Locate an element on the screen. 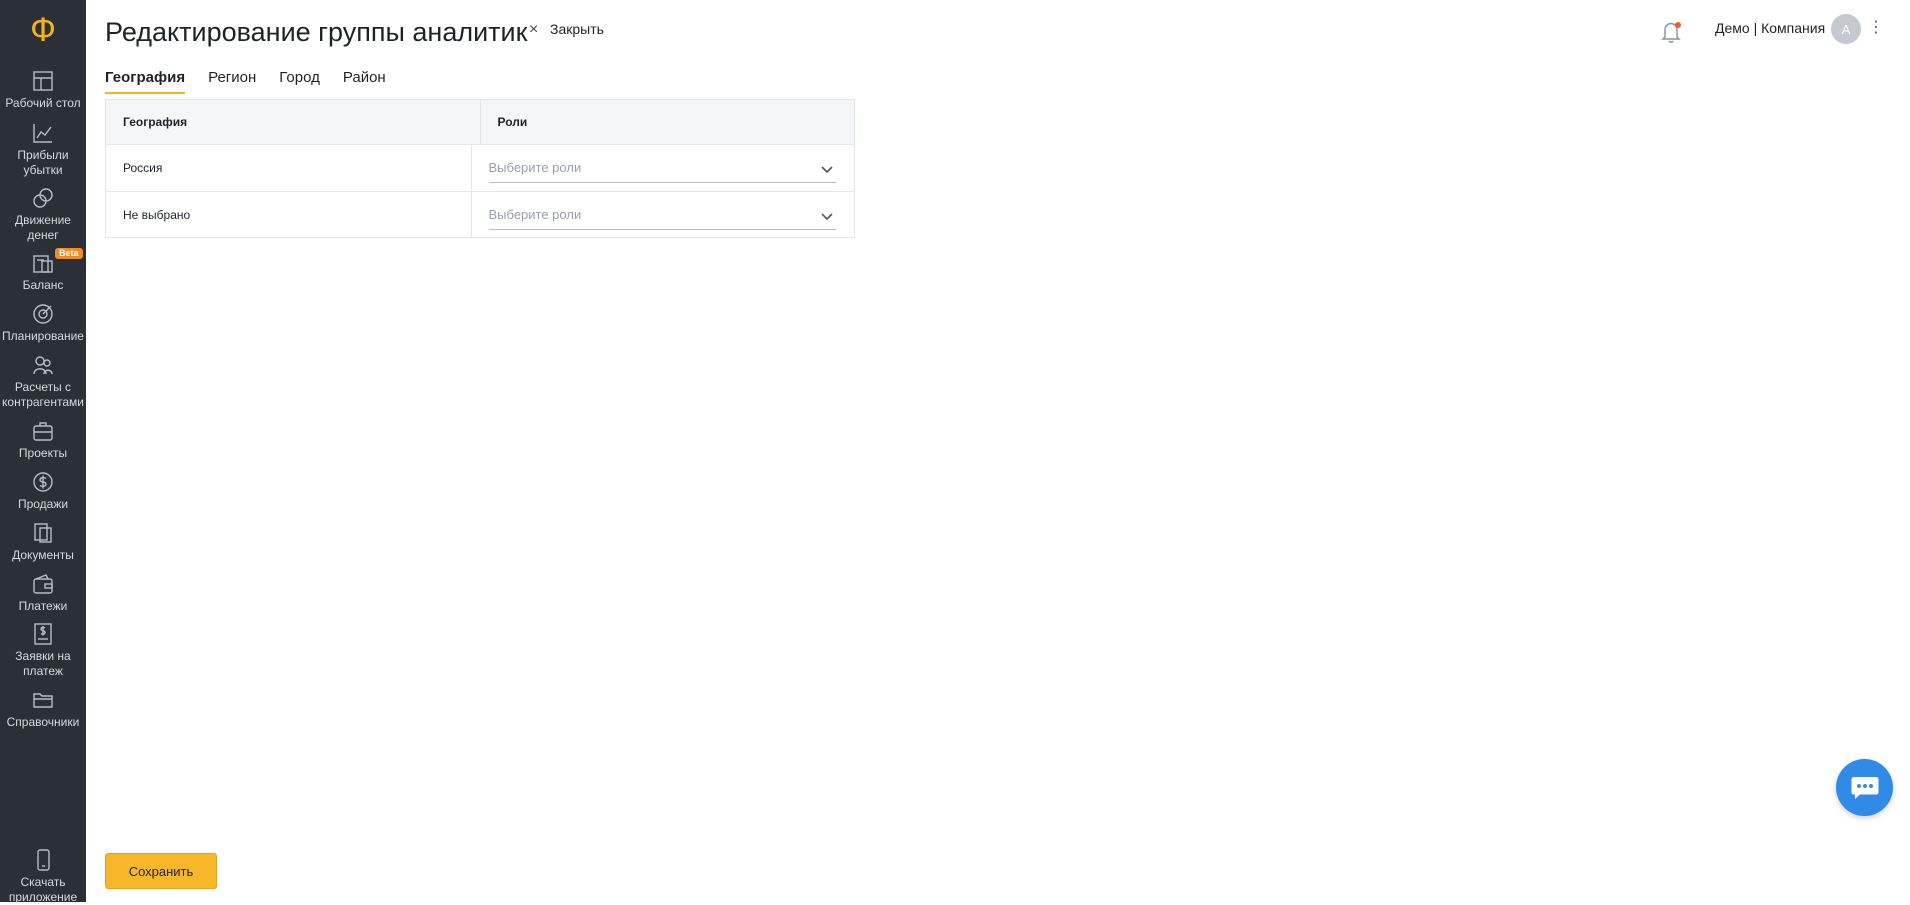 The image size is (1910, 905). folder-icon is located at coordinates (43, 700).